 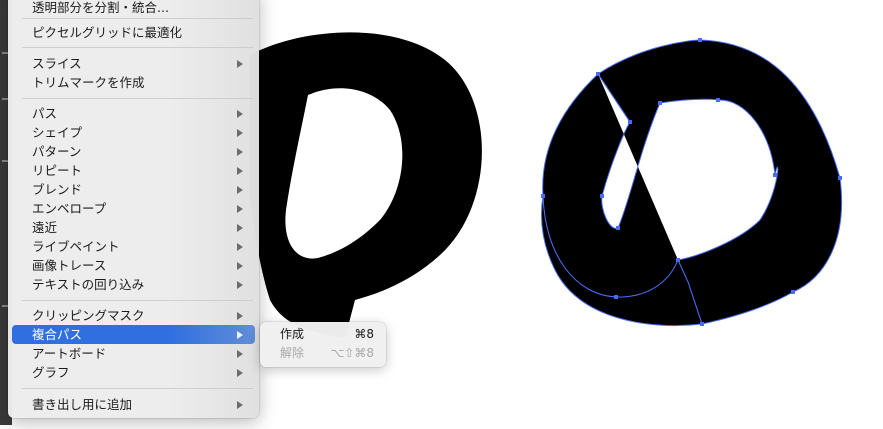 I want to click on shortcut-label: ⌥⇧⌘8, so click(x=352, y=353).